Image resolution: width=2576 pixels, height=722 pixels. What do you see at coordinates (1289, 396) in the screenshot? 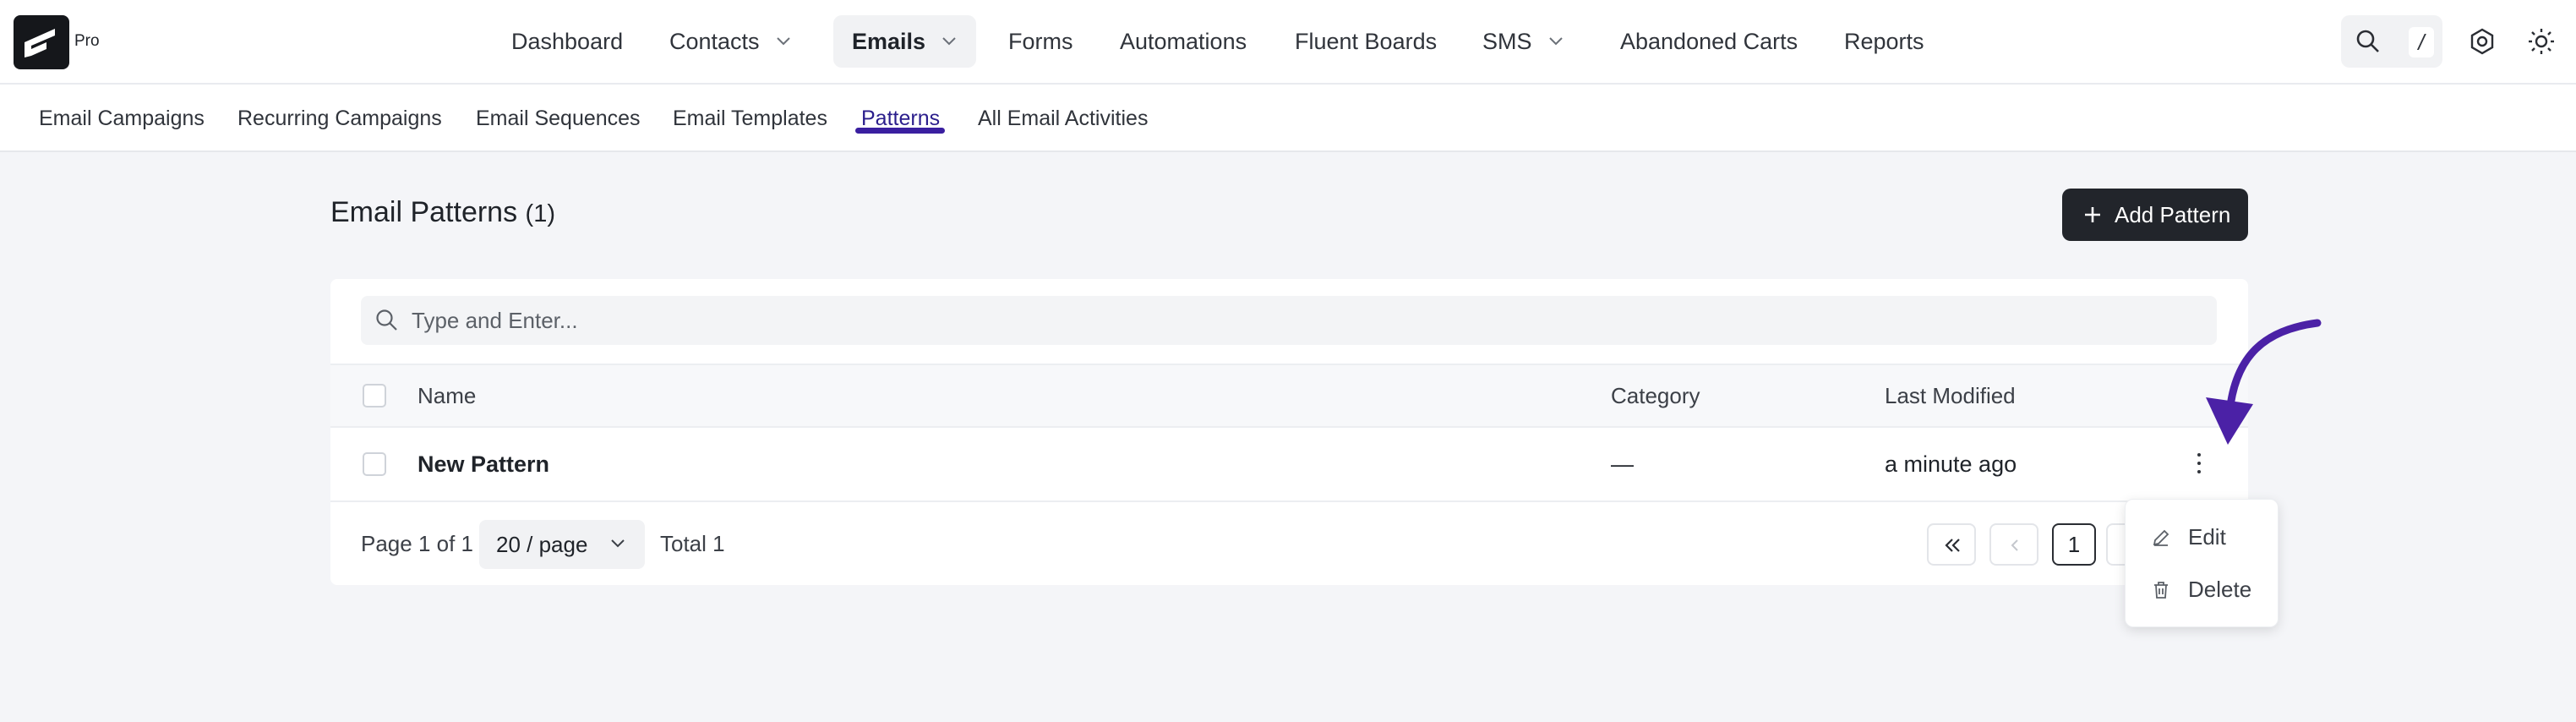
I see `table-header: Name Category Last Modified` at bounding box center [1289, 396].